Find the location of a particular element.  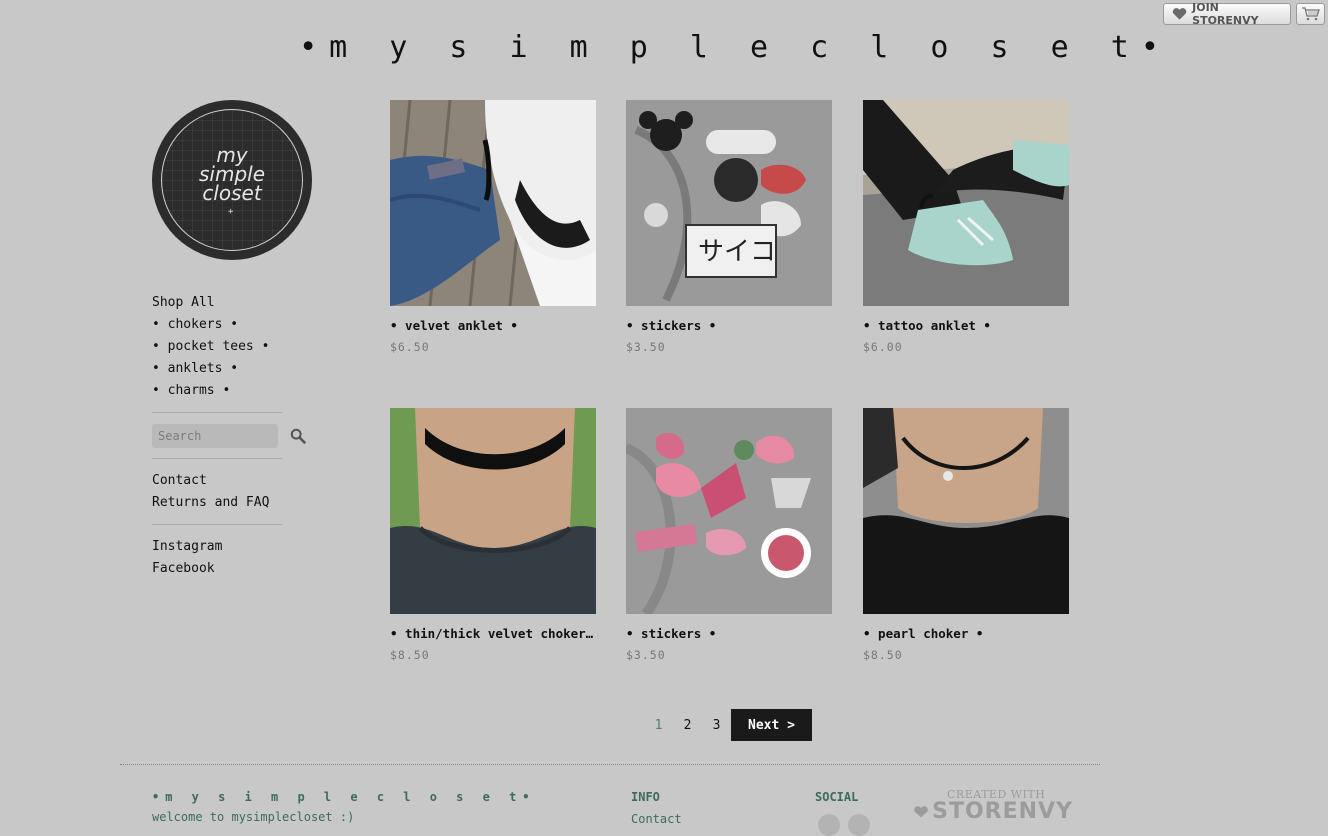

product-card: • thin/thick velvet choker • $8.50 is located at coordinates (493, 535).